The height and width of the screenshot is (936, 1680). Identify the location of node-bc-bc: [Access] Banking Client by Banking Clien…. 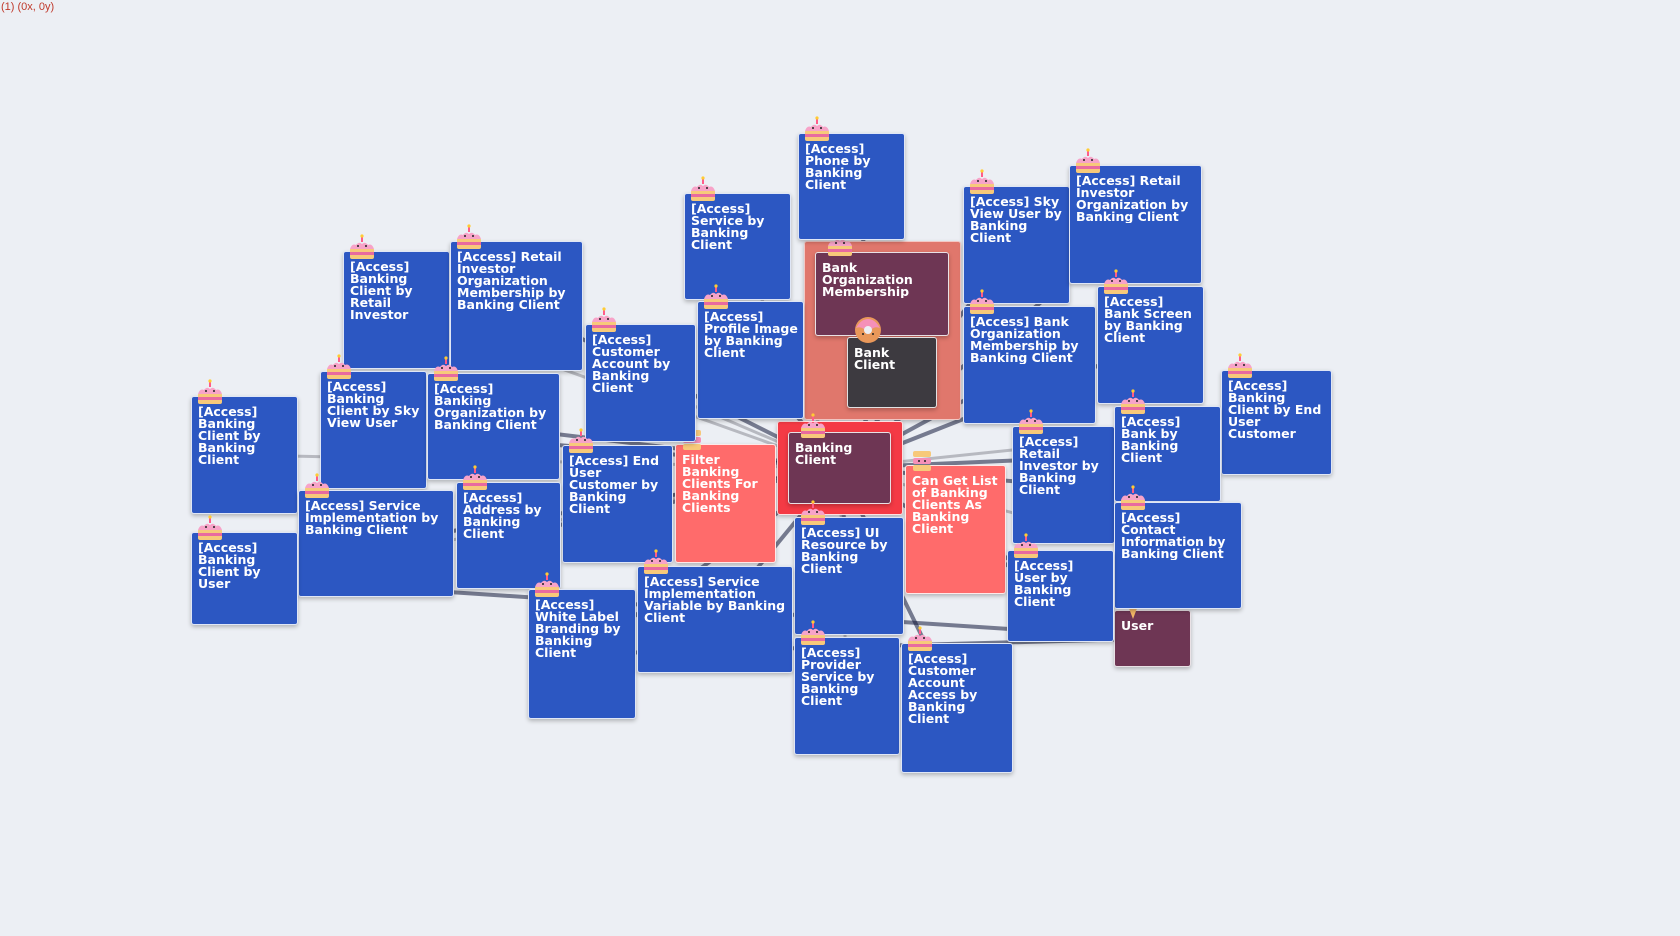
(244, 455).